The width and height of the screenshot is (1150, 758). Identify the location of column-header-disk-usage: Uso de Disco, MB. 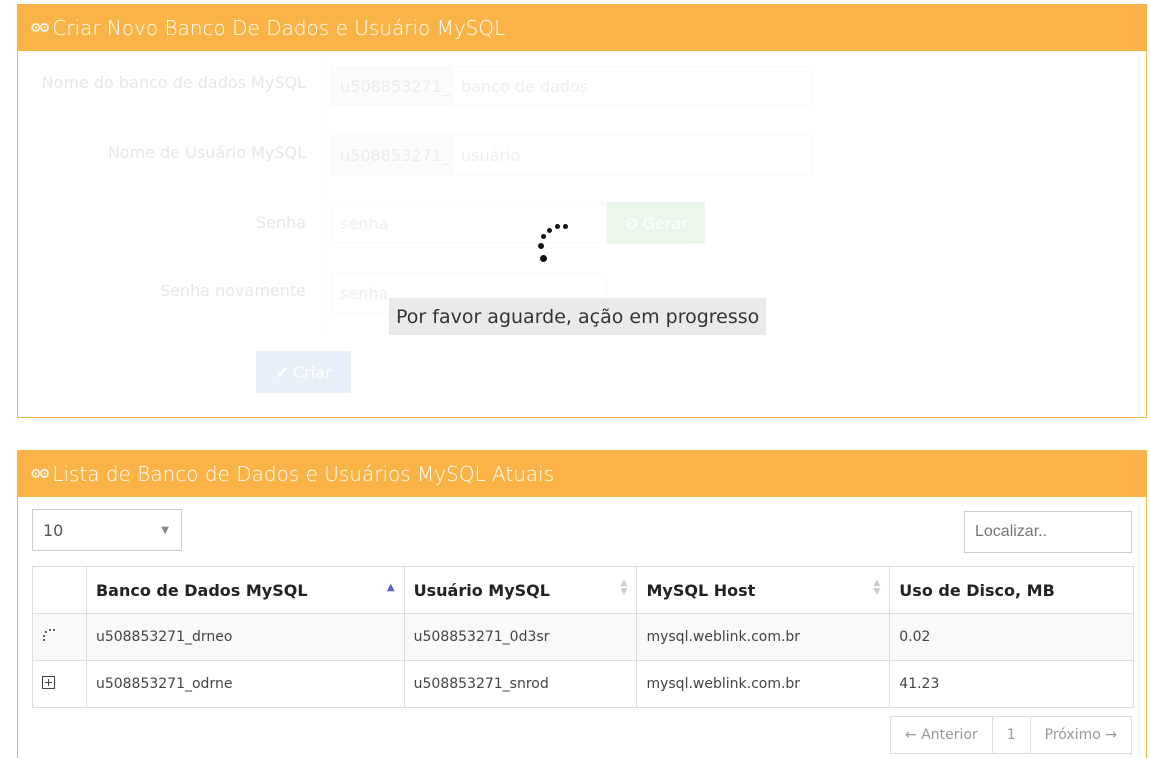
(1011, 590).